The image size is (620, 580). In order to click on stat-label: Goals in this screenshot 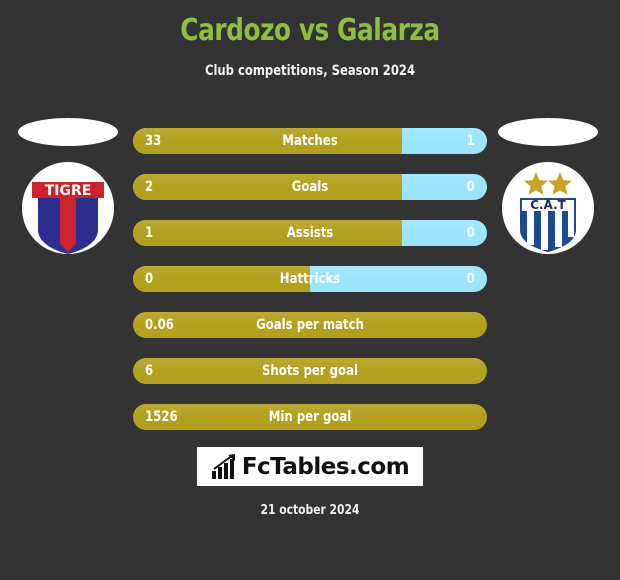, I will do `click(310, 187)`.